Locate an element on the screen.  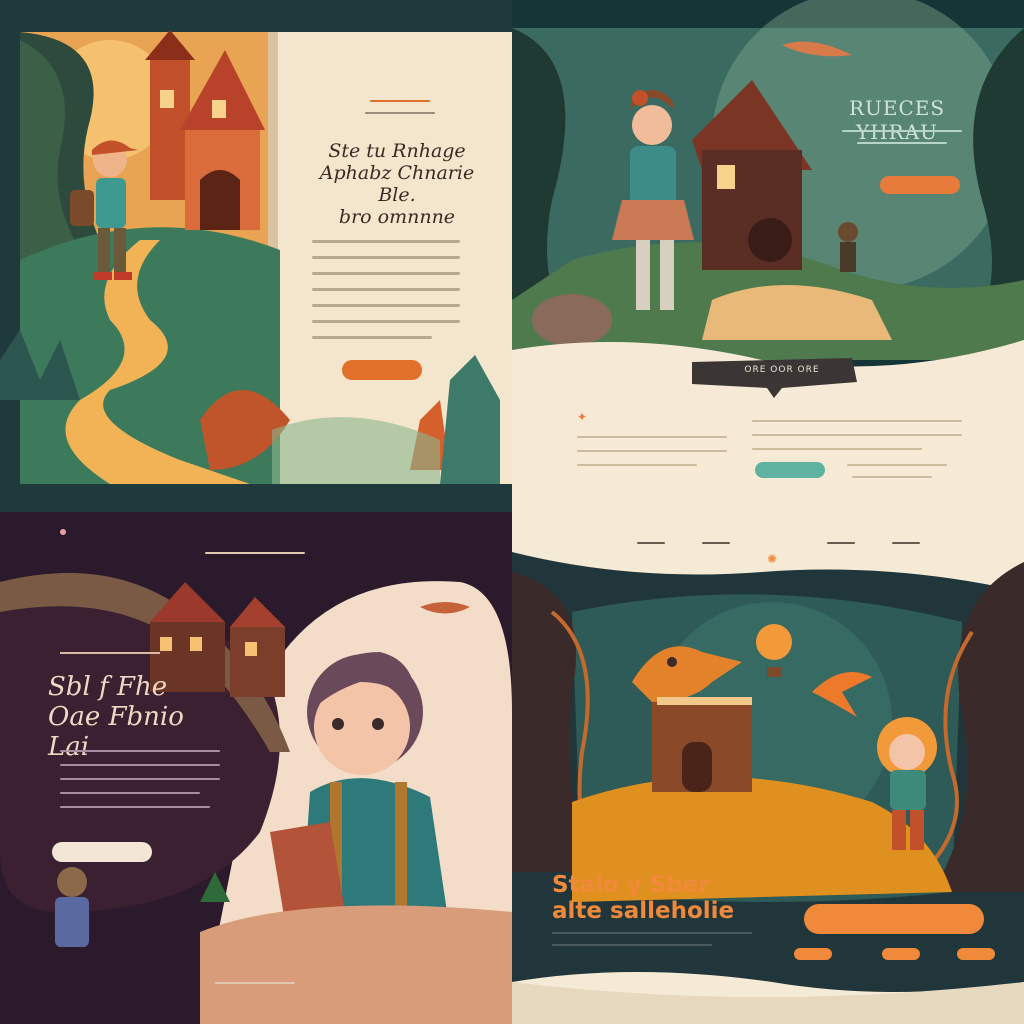
signpost-label: ORE OOR ORE is located at coordinates (782, 370).